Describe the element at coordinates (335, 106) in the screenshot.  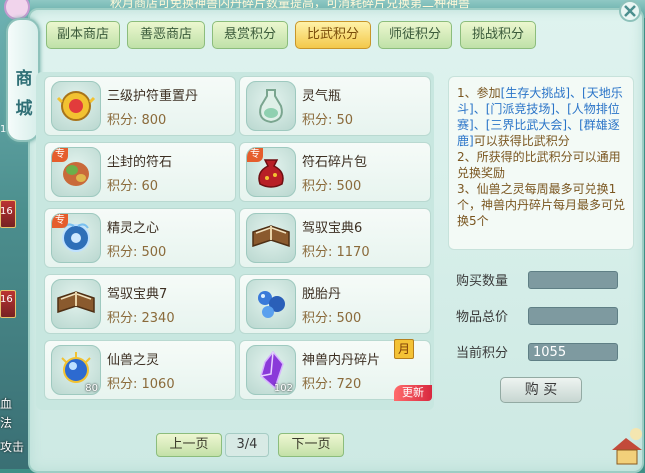
I see `shop-item: 灵气瓶 积分: 50` at that location.